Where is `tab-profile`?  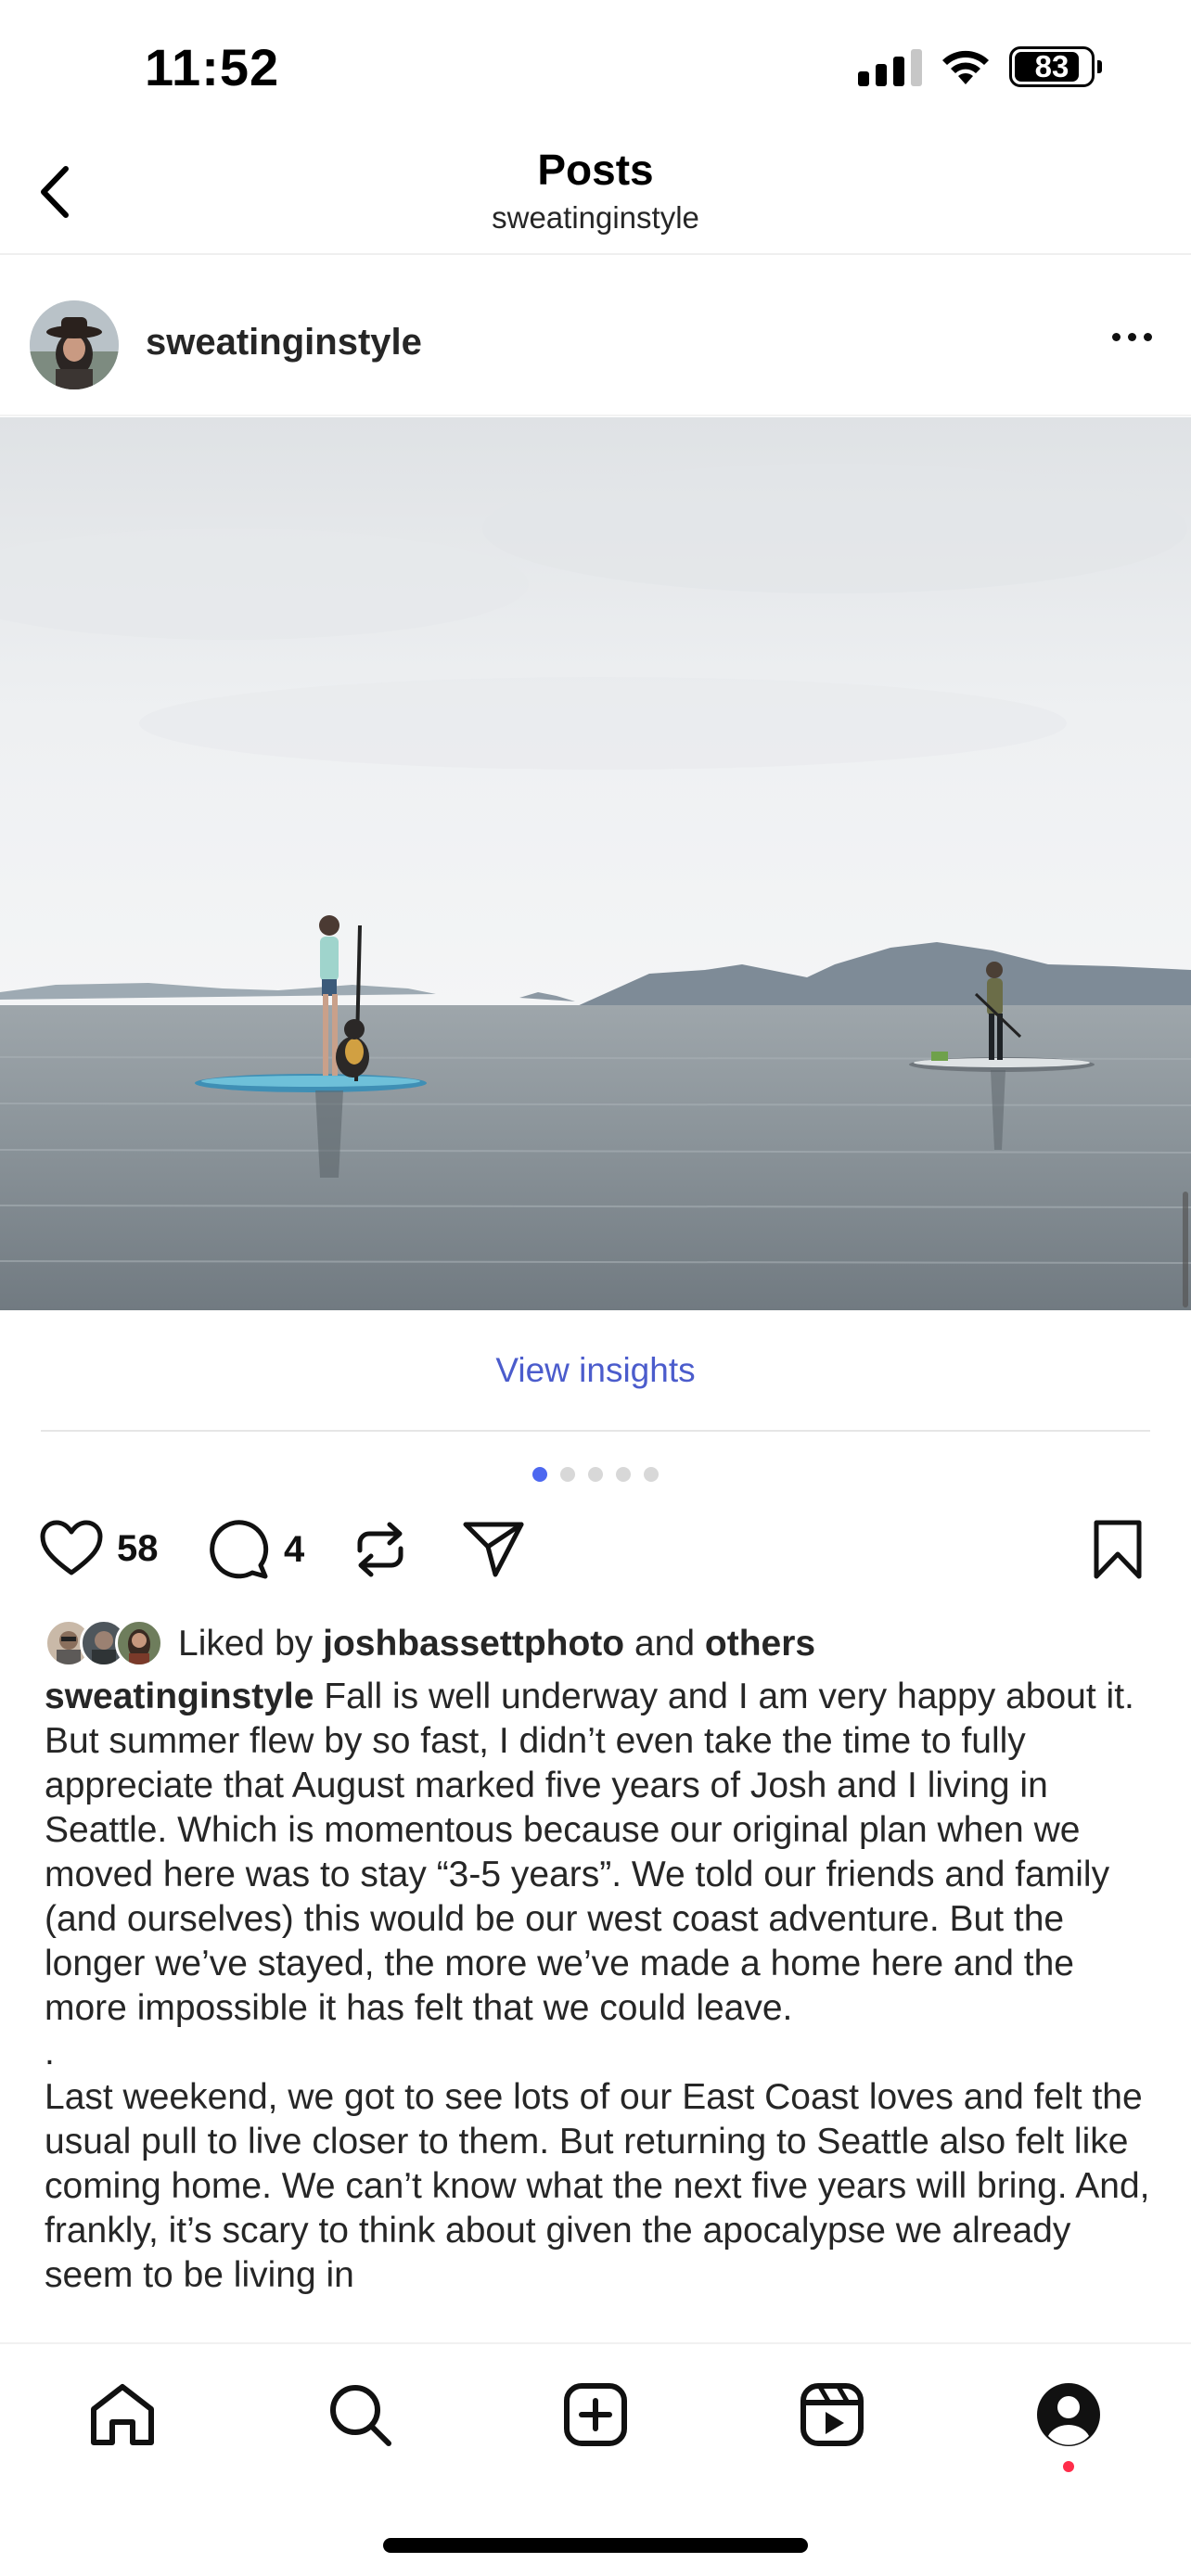 tab-profile is located at coordinates (1068, 2415).